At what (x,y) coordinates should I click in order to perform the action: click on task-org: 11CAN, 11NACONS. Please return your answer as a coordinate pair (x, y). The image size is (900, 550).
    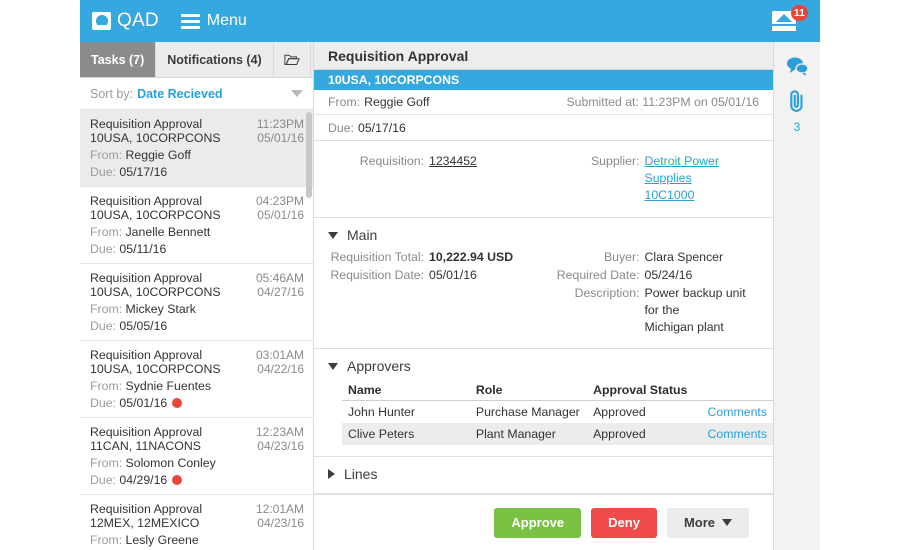
    Looking at the image, I should click on (145, 446).